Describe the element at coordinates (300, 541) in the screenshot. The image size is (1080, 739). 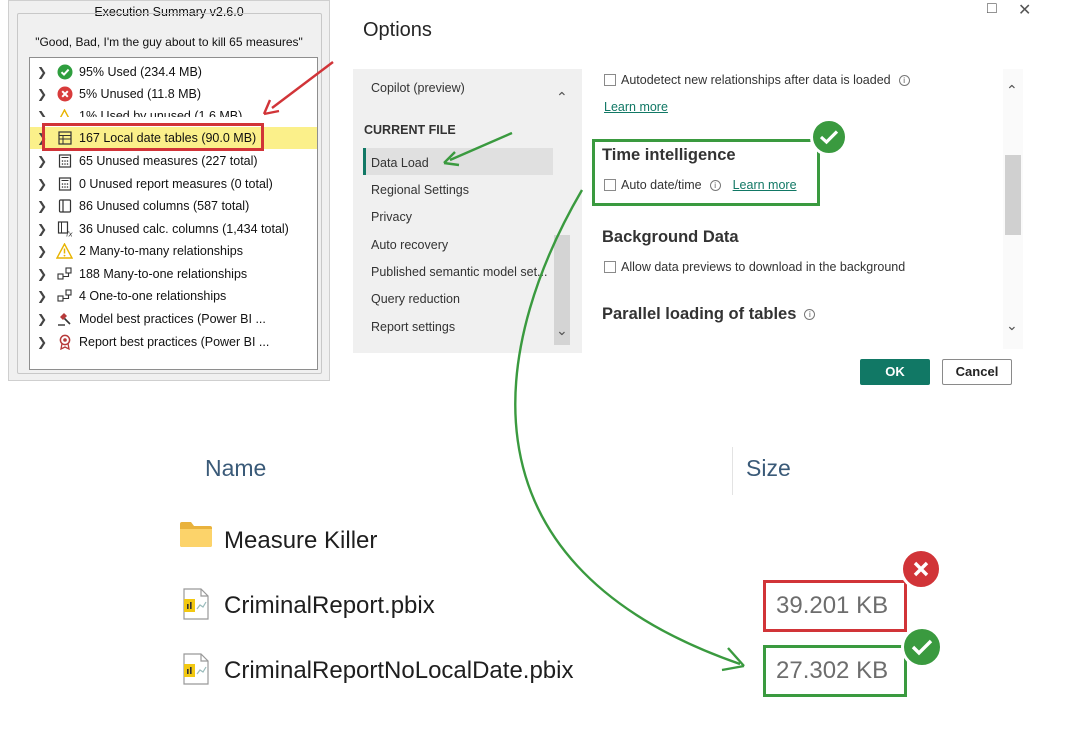
I see `file-name-measure-killer: Measure Killer` at that location.